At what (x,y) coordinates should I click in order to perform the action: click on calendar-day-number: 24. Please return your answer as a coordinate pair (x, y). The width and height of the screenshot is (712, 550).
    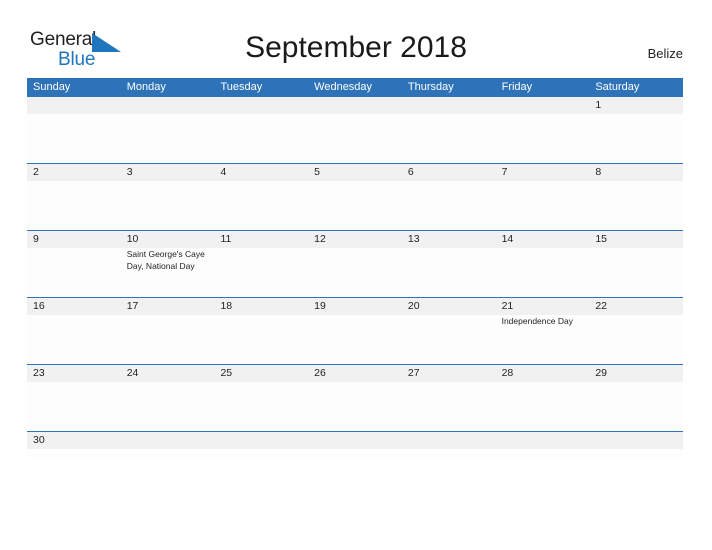
    Looking at the image, I should click on (132, 373).